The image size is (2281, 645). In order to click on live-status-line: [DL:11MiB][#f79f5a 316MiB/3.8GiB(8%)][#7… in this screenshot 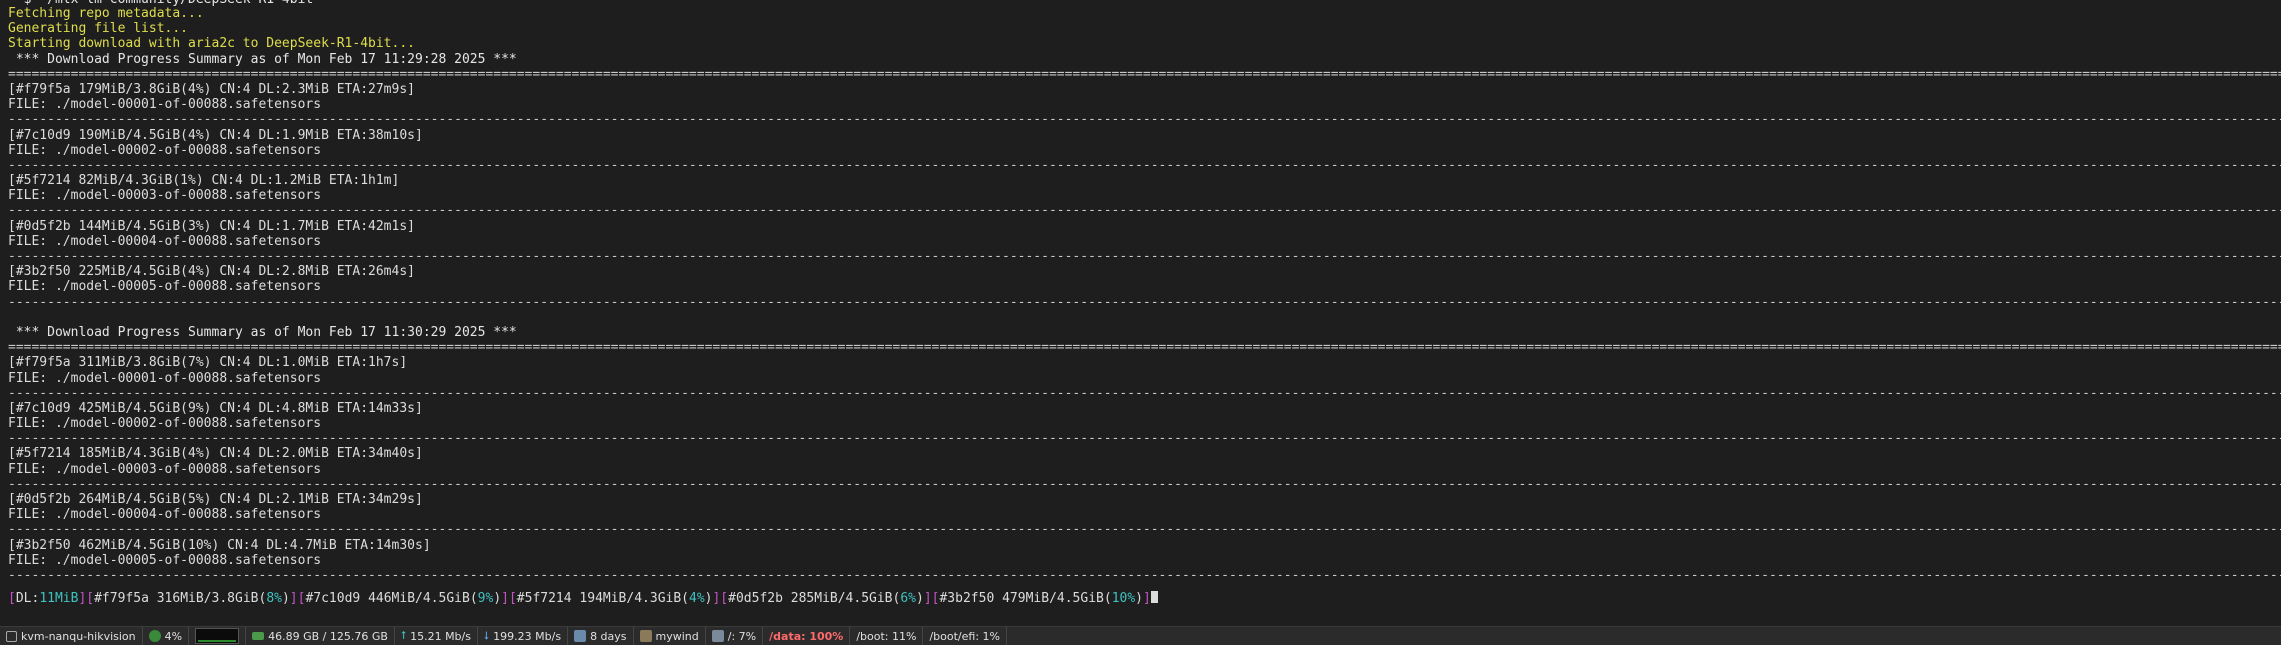, I will do `click(1140, 598)`.